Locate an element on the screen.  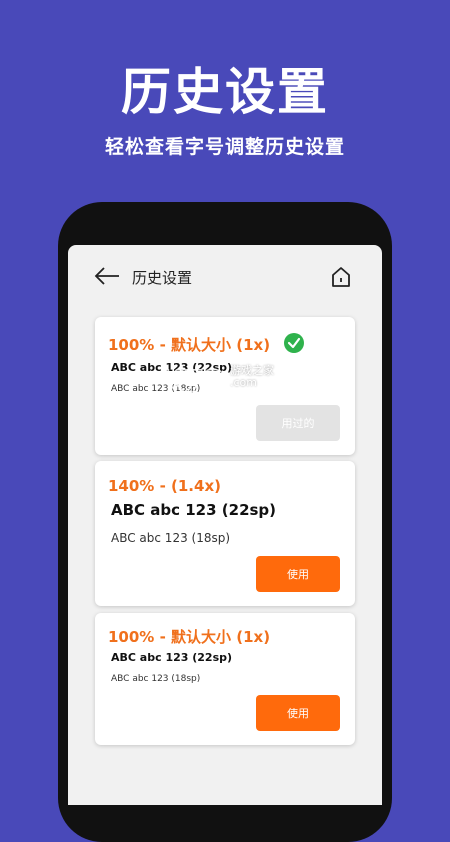
app-header: 历史设置 is located at coordinates (225, 275).